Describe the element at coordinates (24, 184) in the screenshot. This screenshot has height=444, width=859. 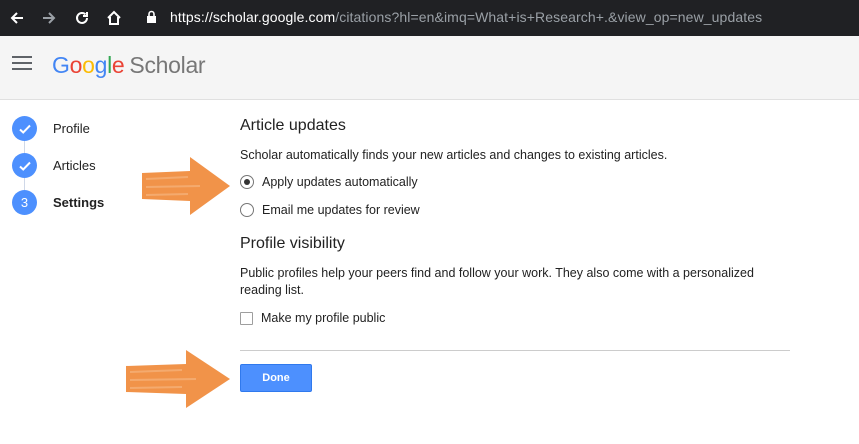
I see `step-connector` at that location.